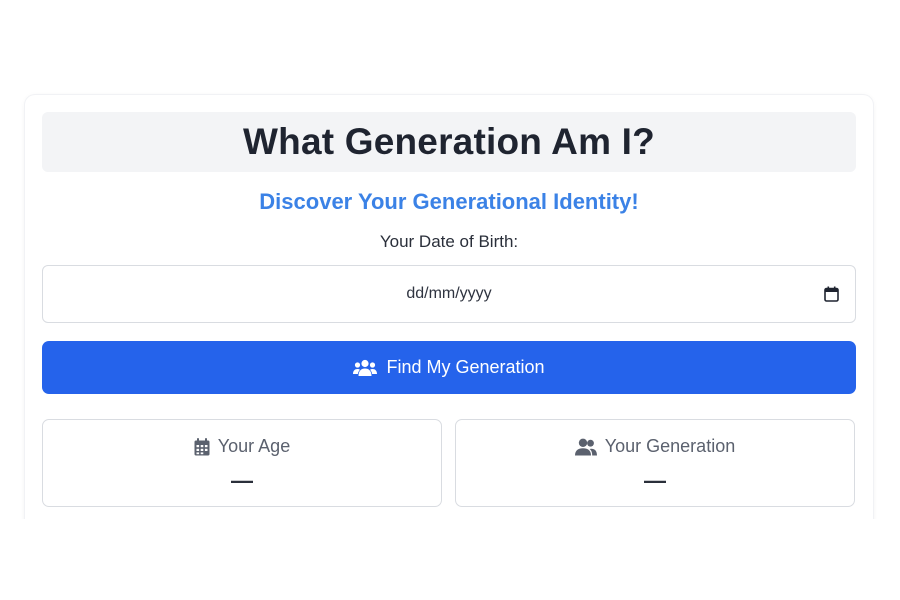 The width and height of the screenshot is (900, 600). What do you see at coordinates (242, 463) in the screenshot?
I see `age-result-box: Your Age —` at bounding box center [242, 463].